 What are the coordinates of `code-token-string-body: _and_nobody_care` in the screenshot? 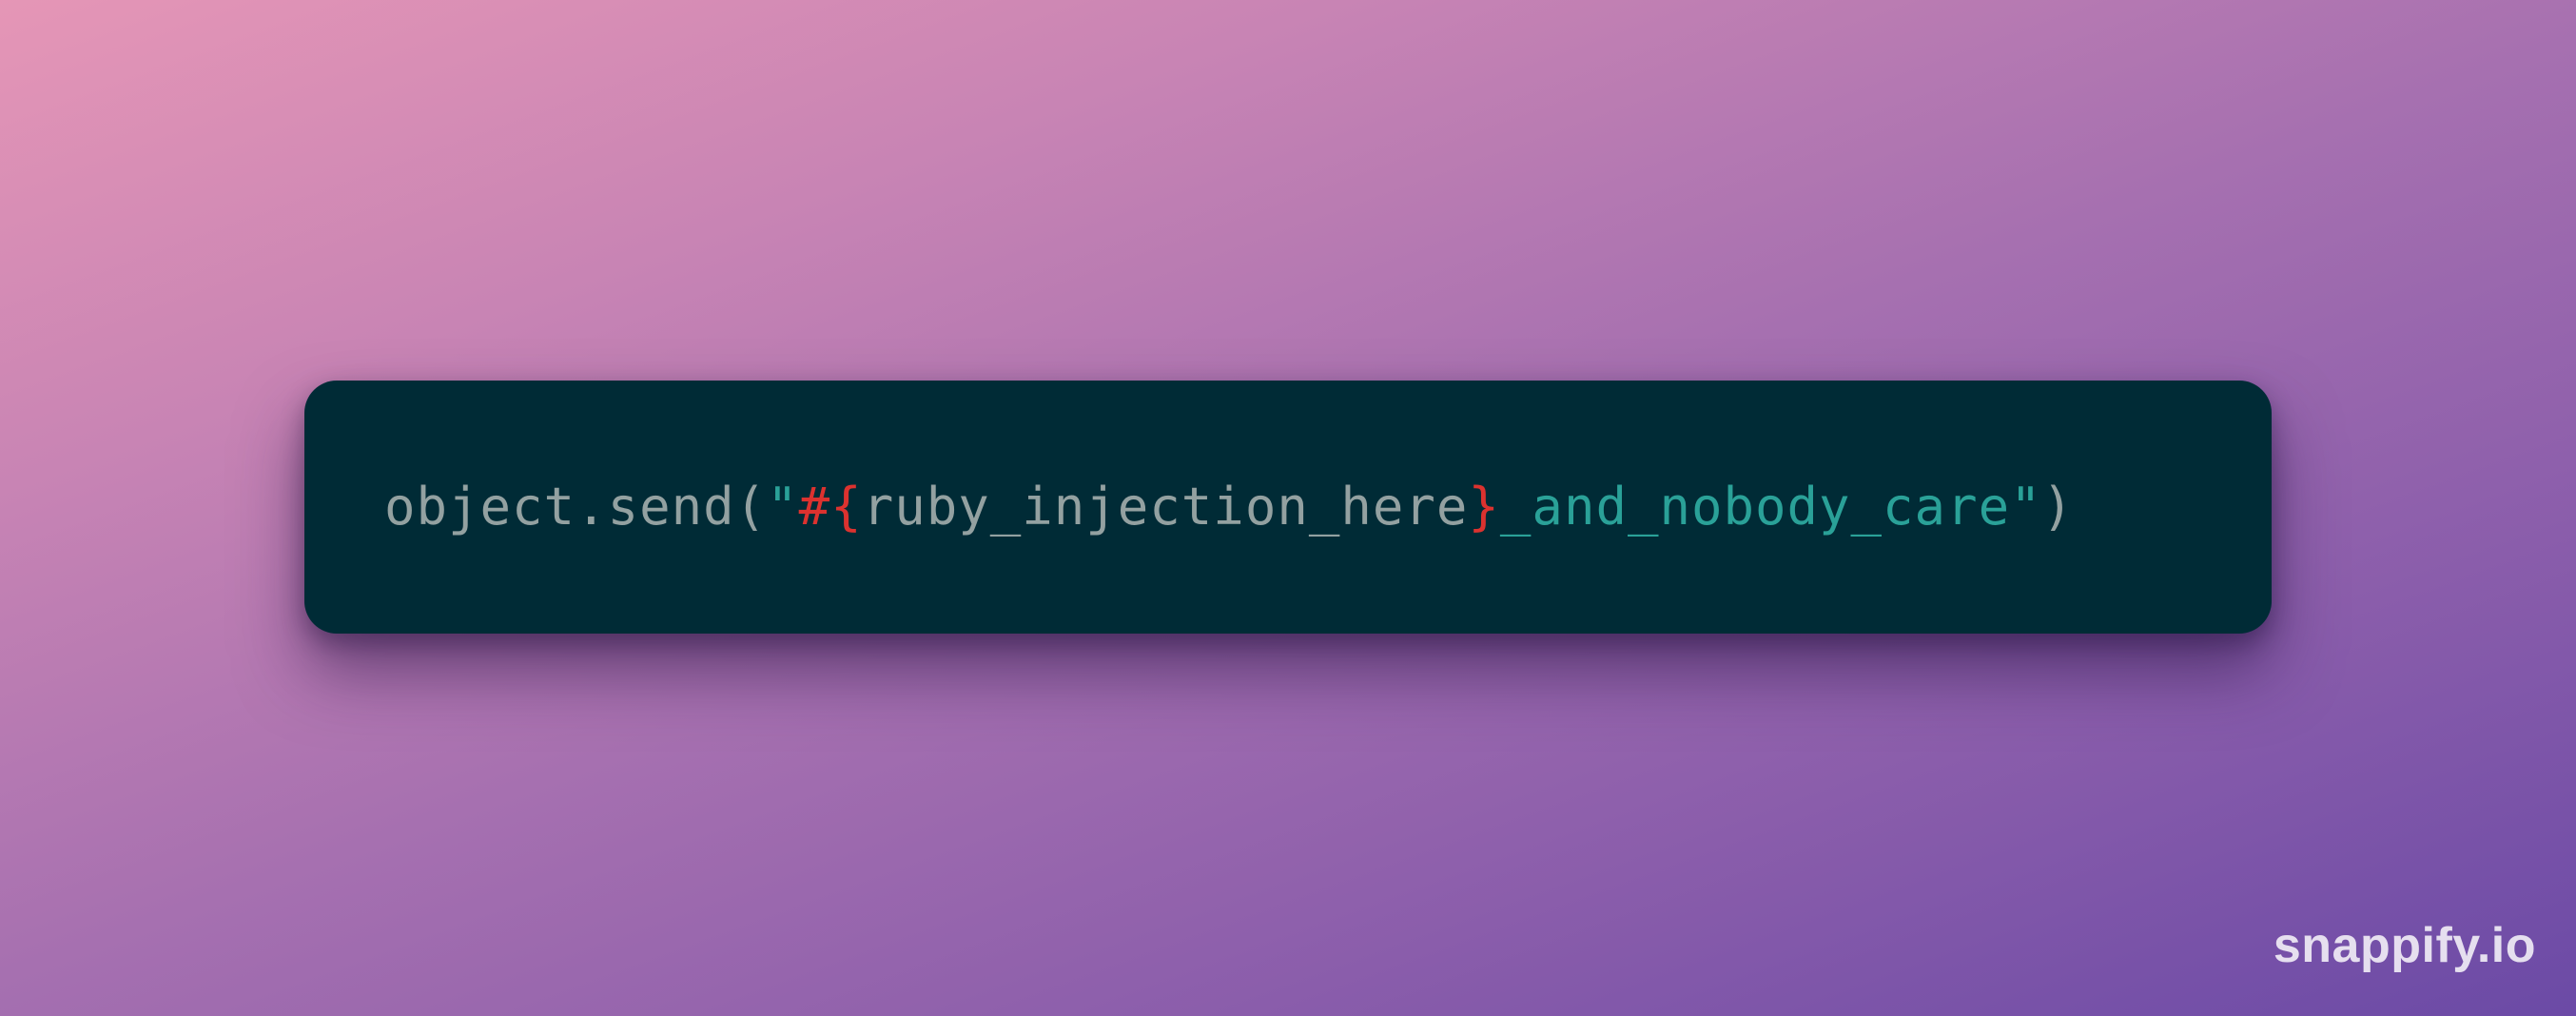 It's located at (1755, 507).